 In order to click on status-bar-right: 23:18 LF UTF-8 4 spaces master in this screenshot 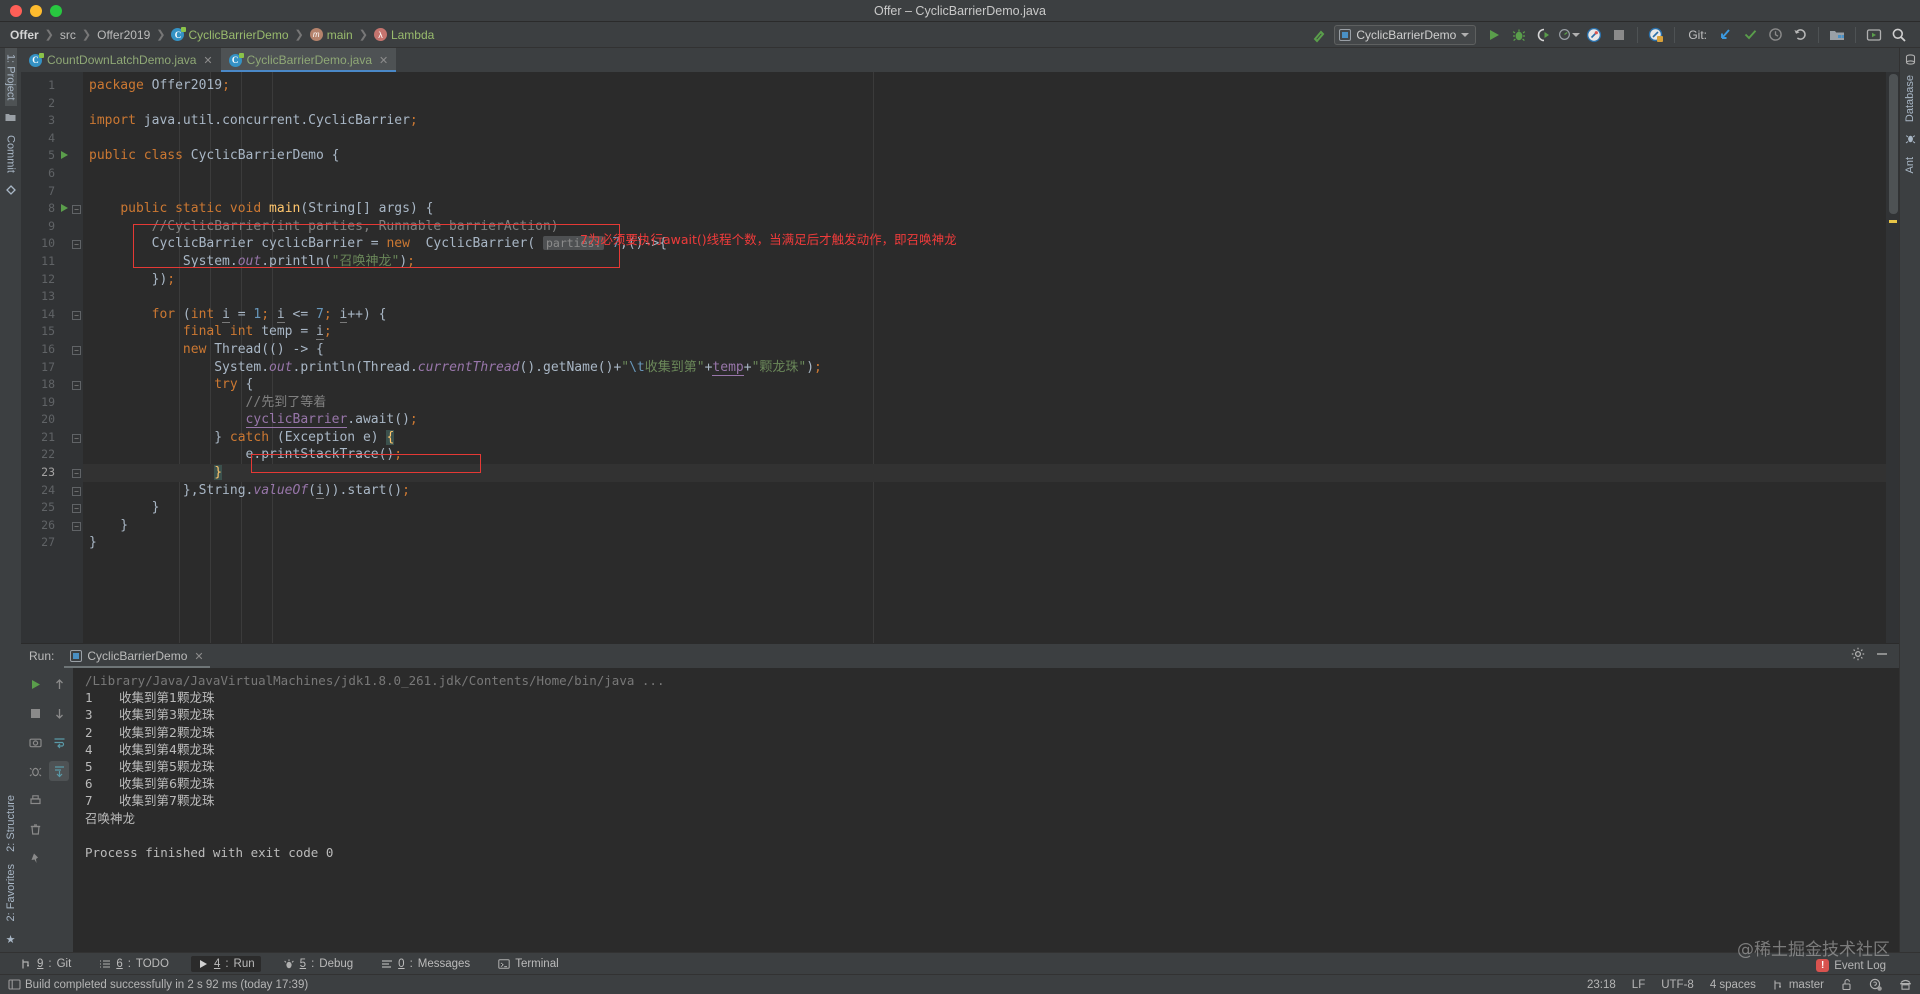, I will do `click(1749, 985)`.